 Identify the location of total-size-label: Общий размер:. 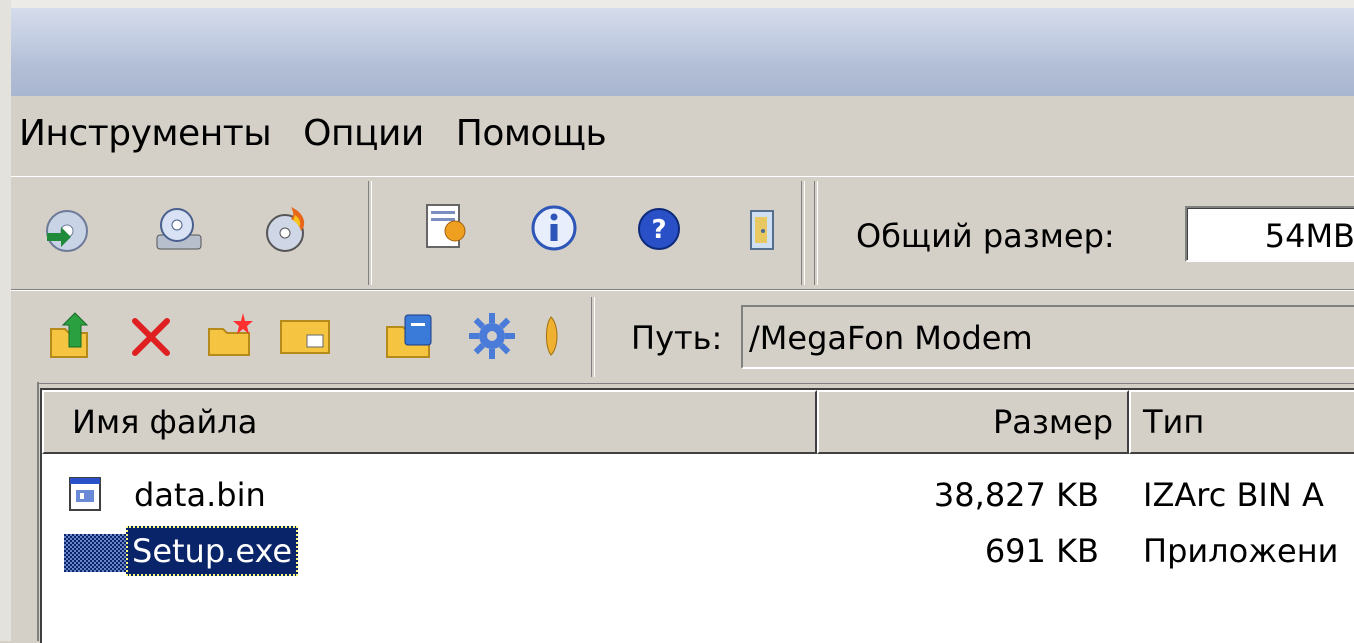
(985, 236).